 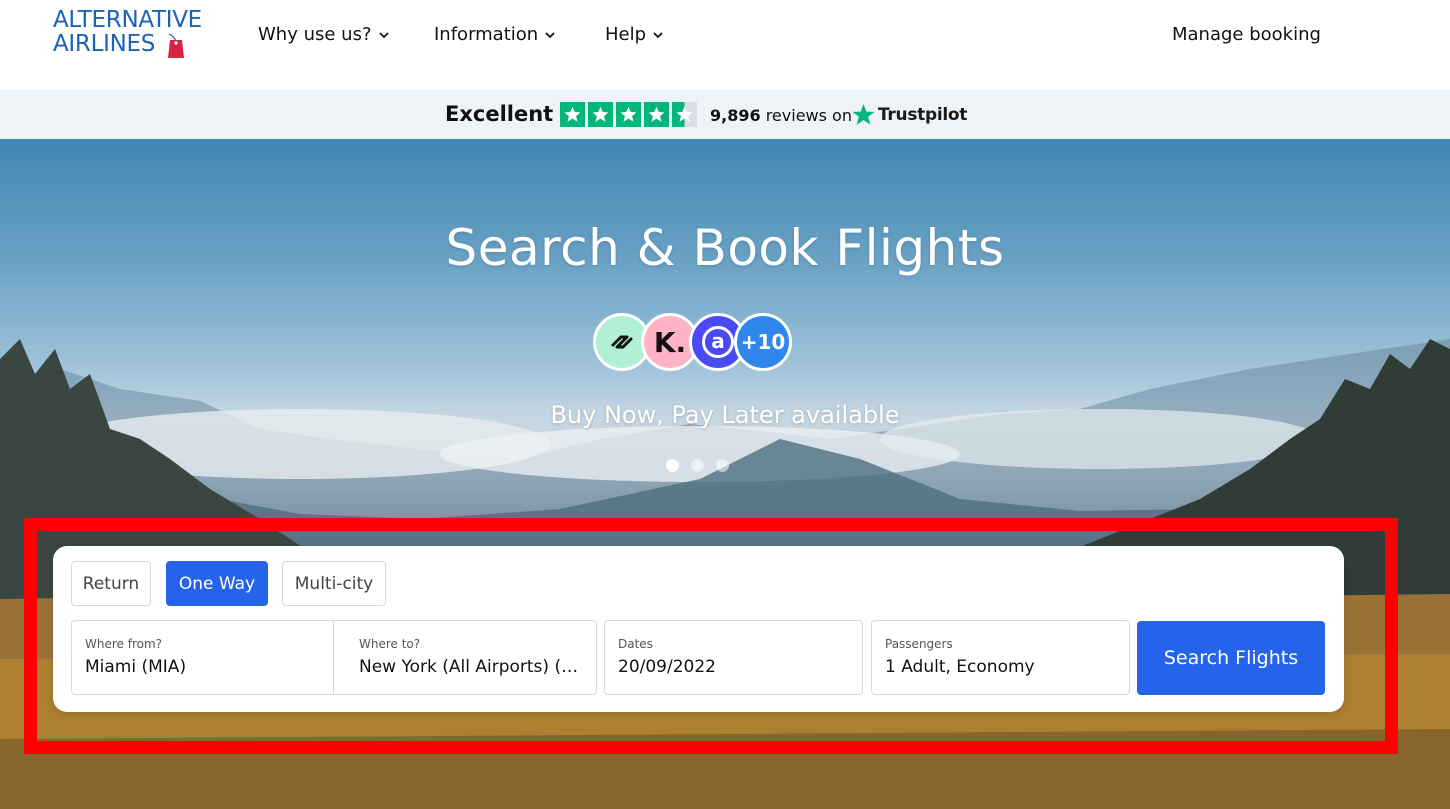 What do you see at coordinates (111, 583) in the screenshot?
I see `trip-type-return: Return` at bounding box center [111, 583].